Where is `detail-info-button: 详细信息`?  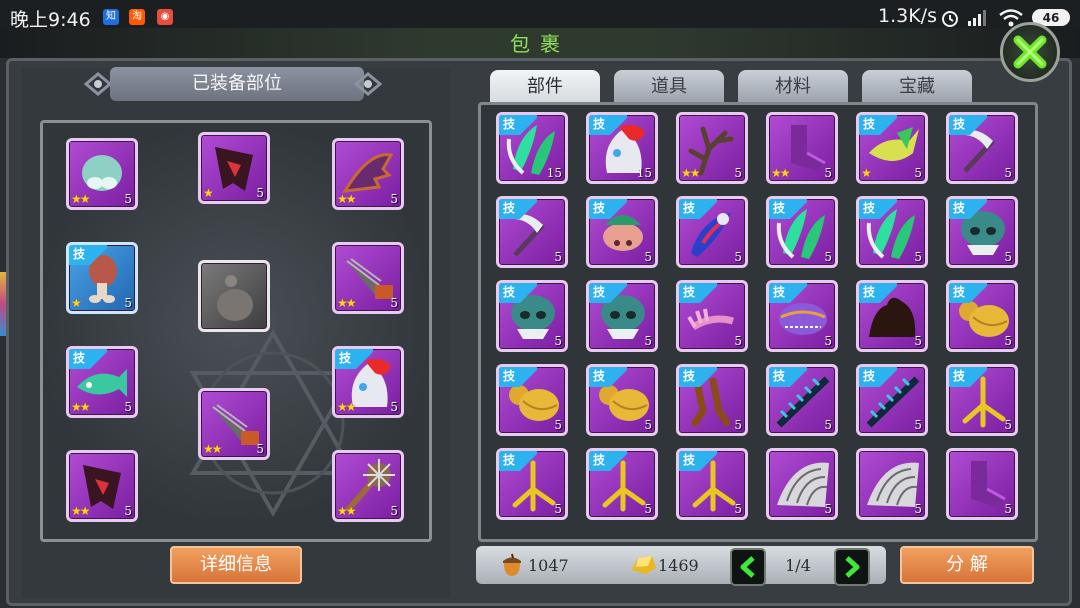 detail-info-button: 详细信息 is located at coordinates (236, 565).